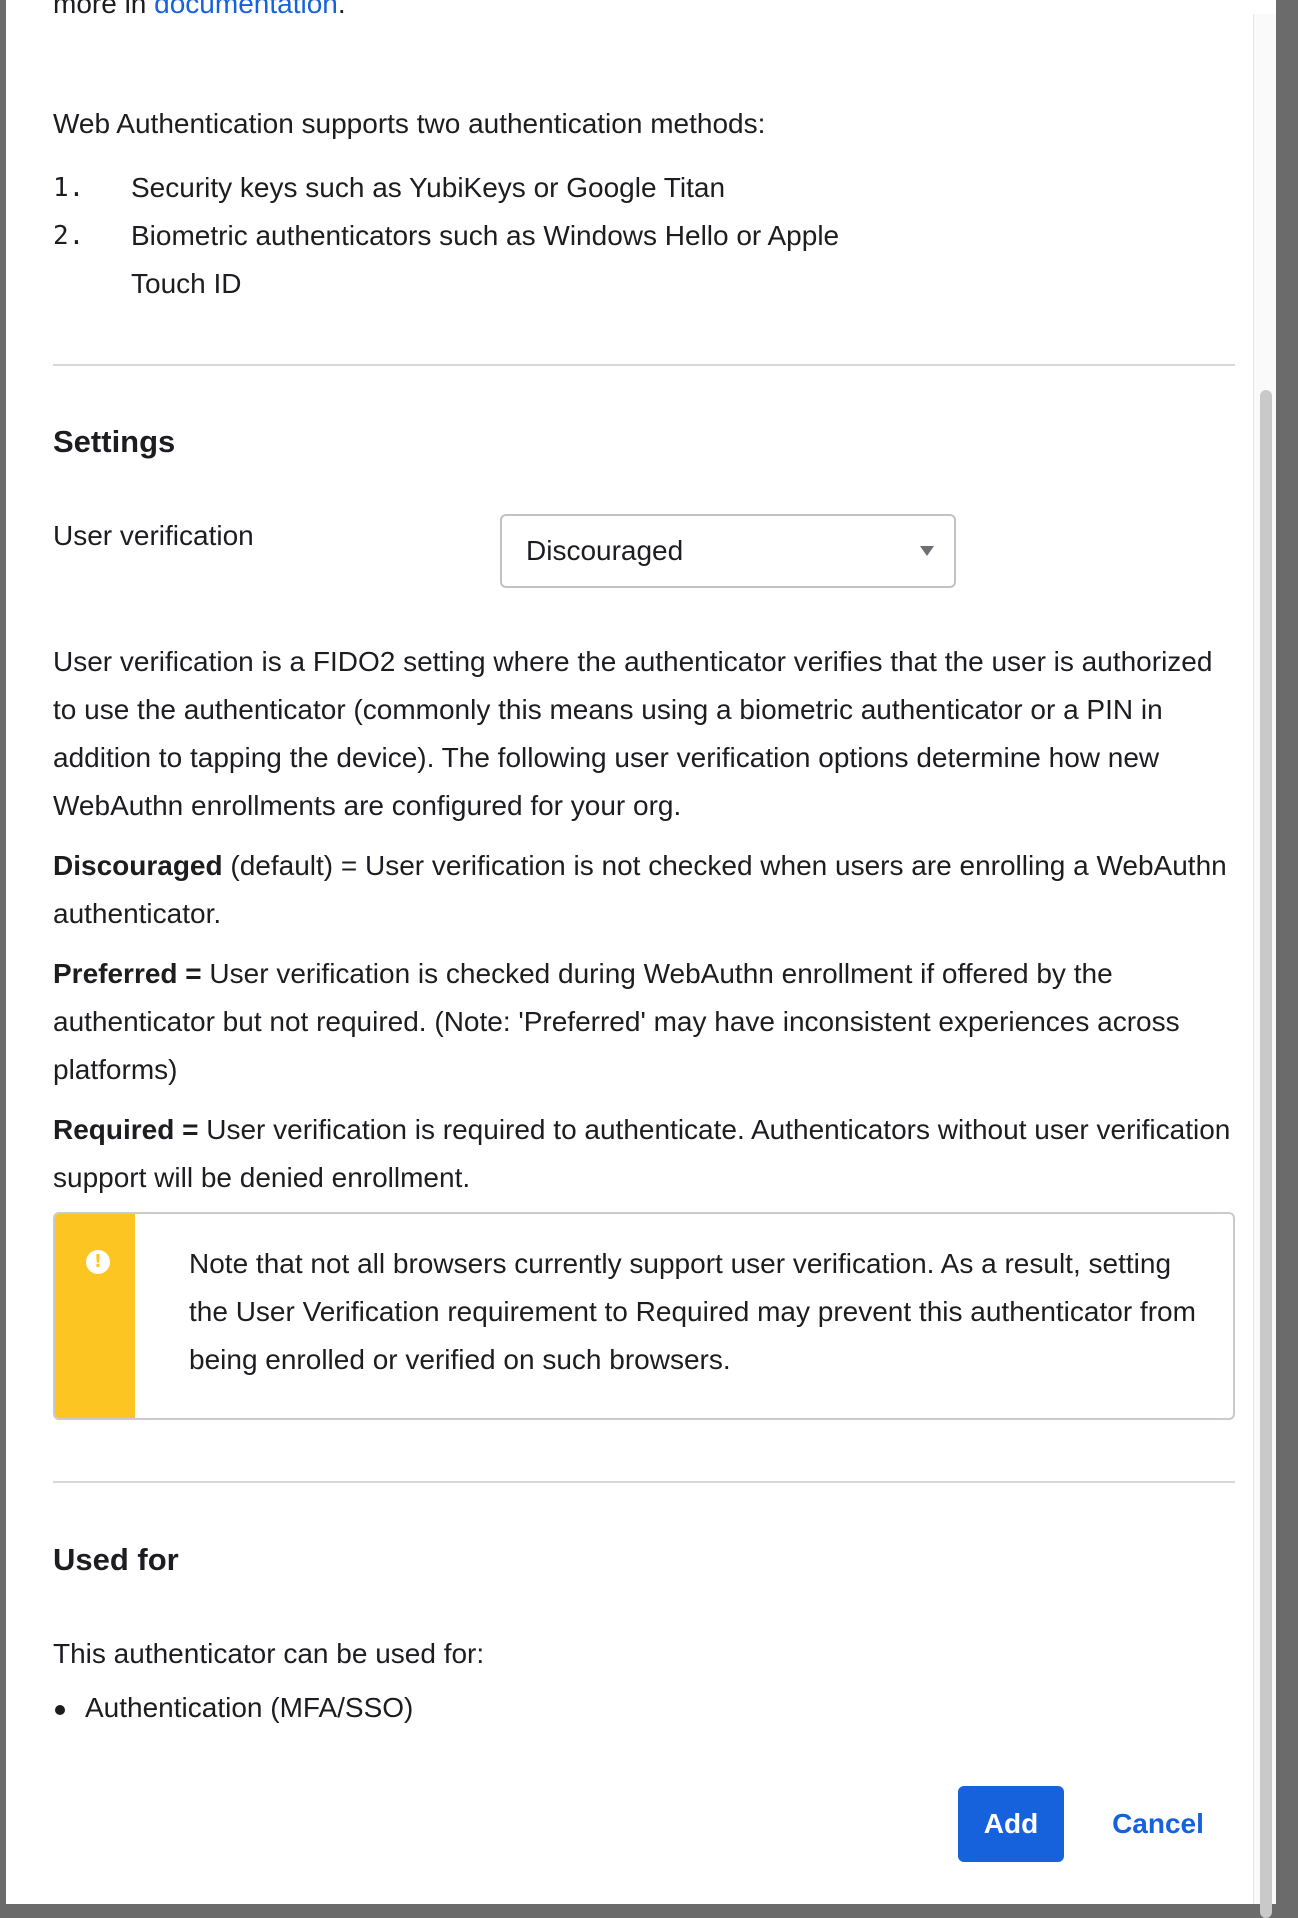 This screenshot has width=1298, height=1918. I want to click on settings-heading: Settings, so click(114, 441).